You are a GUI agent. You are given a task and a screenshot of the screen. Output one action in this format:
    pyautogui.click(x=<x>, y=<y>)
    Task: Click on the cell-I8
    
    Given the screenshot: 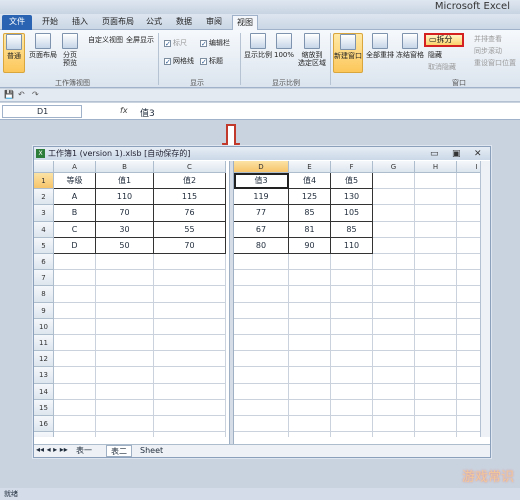 What is the action you would take?
    pyautogui.click(x=468, y=294)
    